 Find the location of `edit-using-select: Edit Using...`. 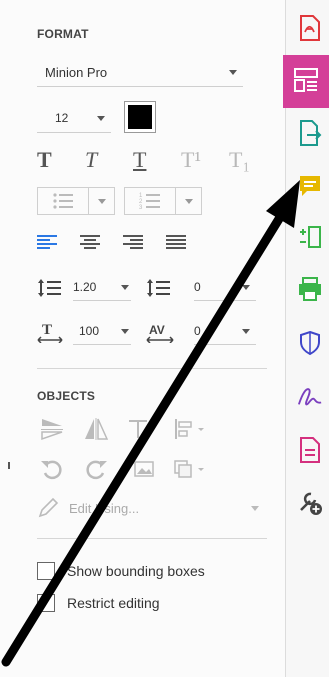

edit-using-select: Edit Using... is located at coordinates (151, 508).